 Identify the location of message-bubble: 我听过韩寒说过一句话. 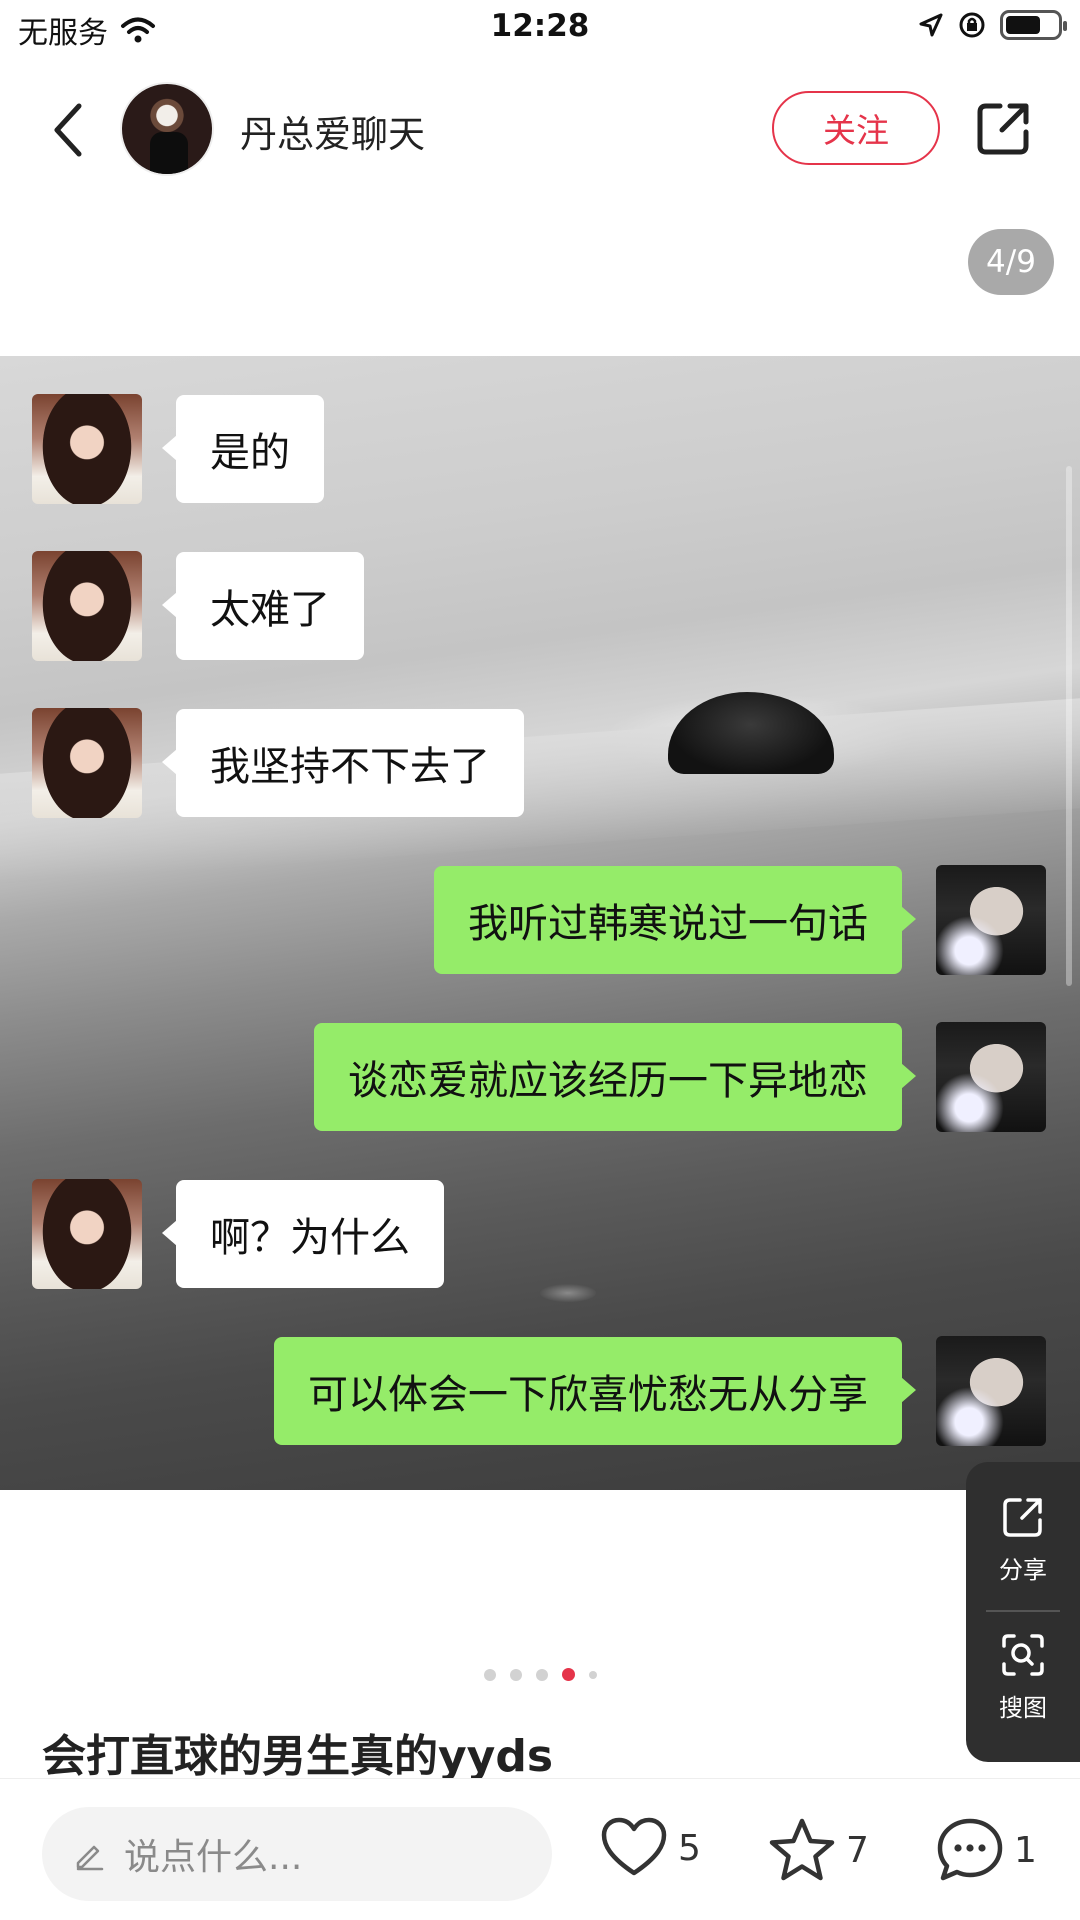
(675, 920).